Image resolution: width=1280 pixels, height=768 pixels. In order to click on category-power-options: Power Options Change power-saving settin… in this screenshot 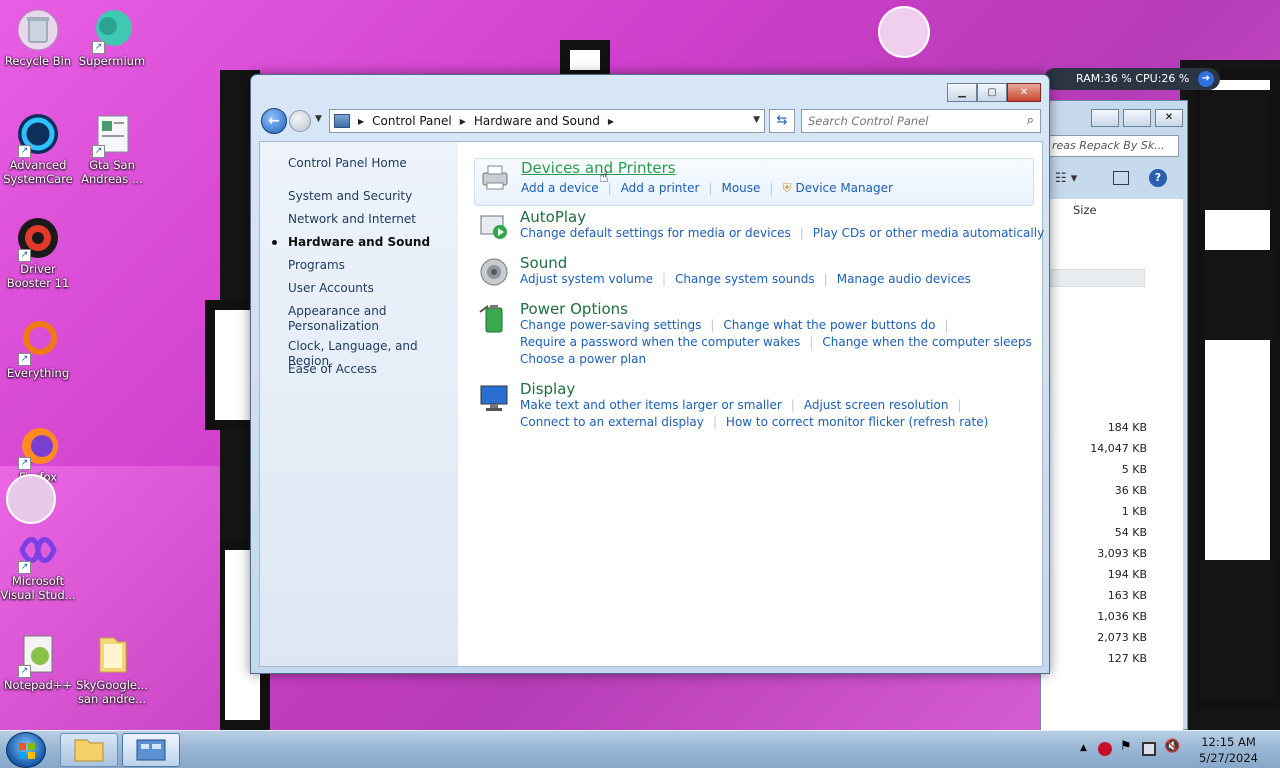, I will do `click(759, 337)`.